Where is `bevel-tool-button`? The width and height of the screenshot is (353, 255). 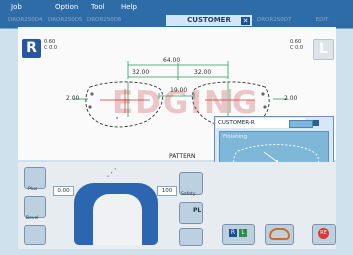 bevel-tool-button is located at coordinates (35, 207).